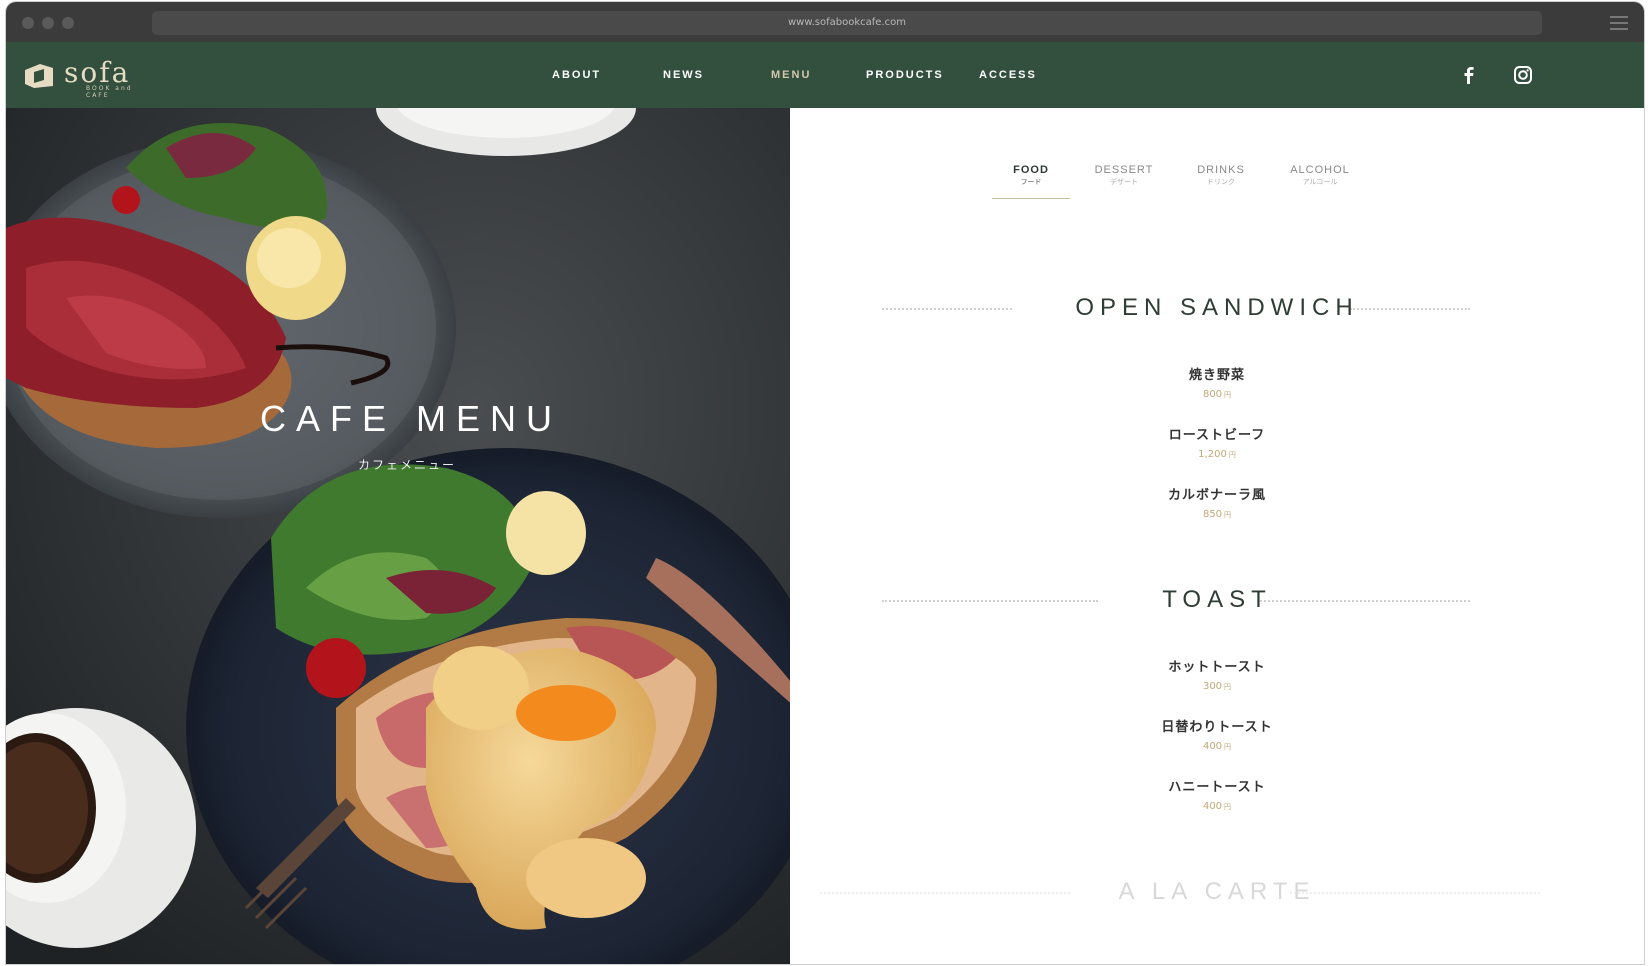  Describe the element at coordinates (1221, 170) in the screenshot. I see `tab-drinks-label: DRINKS` at that location.